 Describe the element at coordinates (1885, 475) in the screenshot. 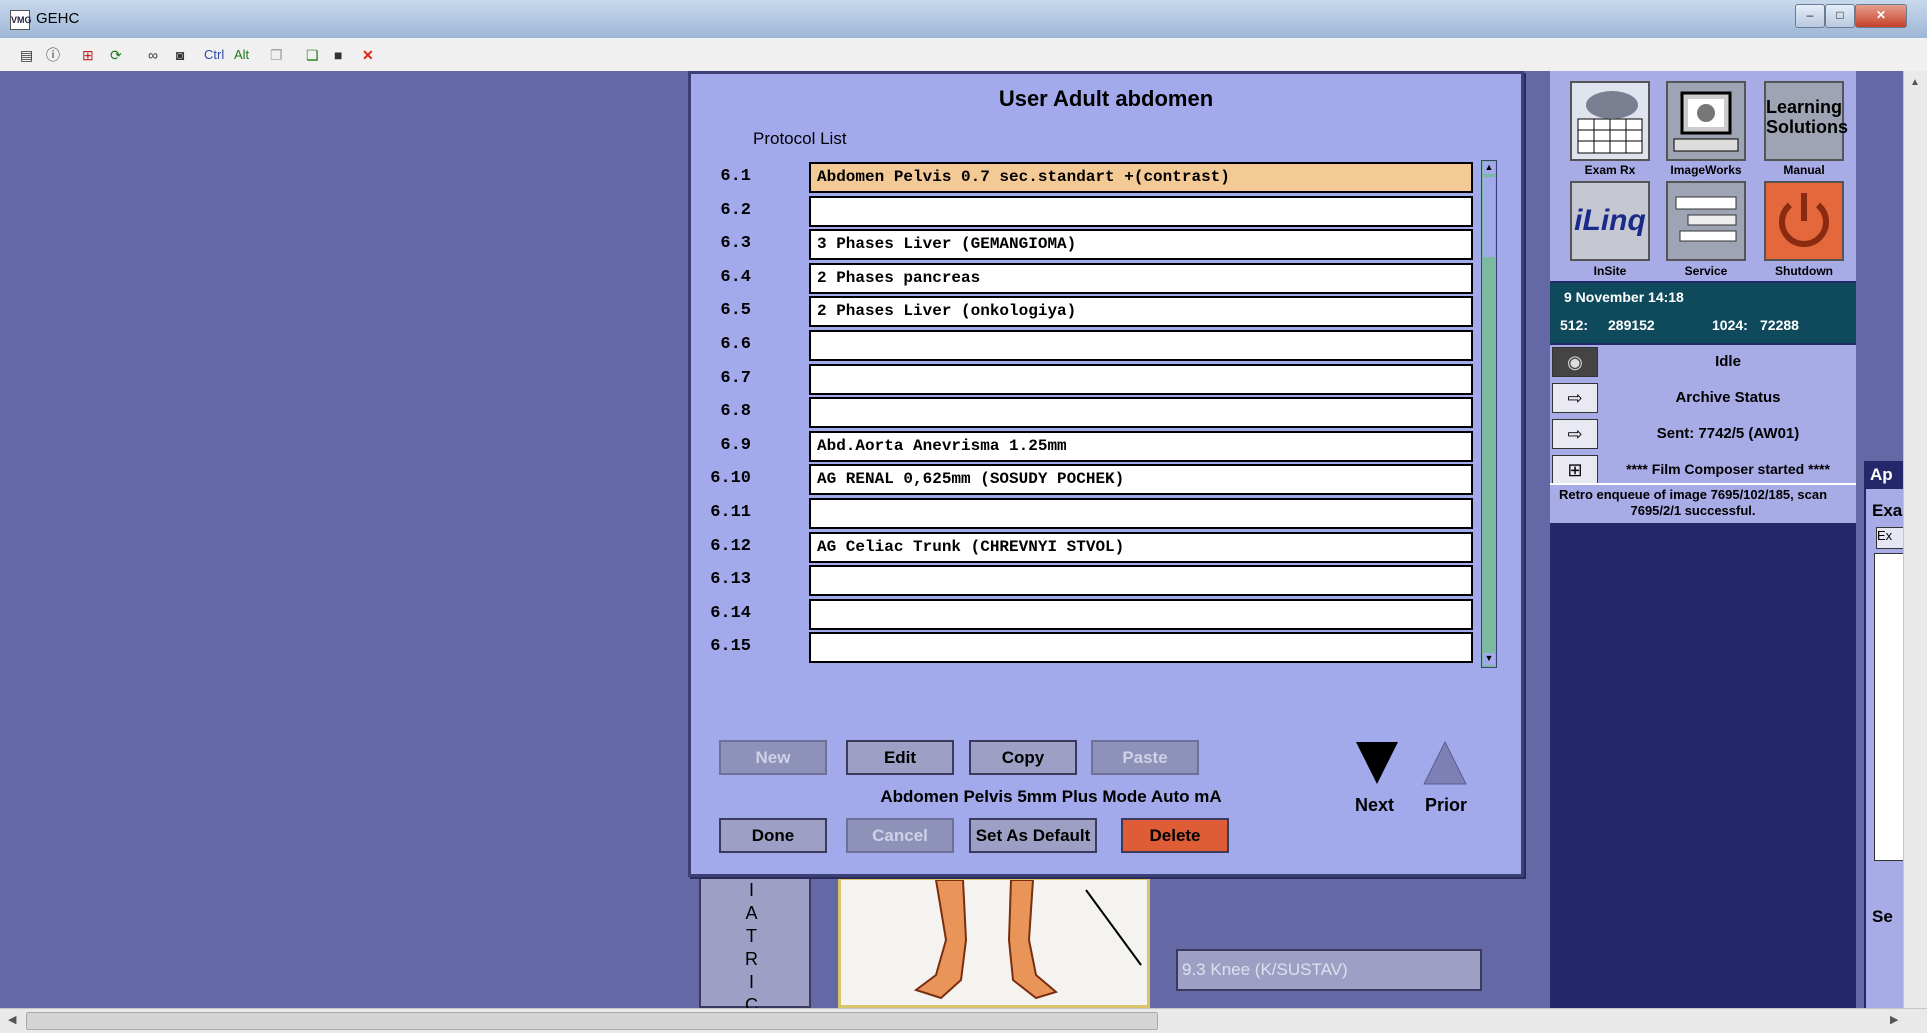

I see `partial-title: Ap` at that location.